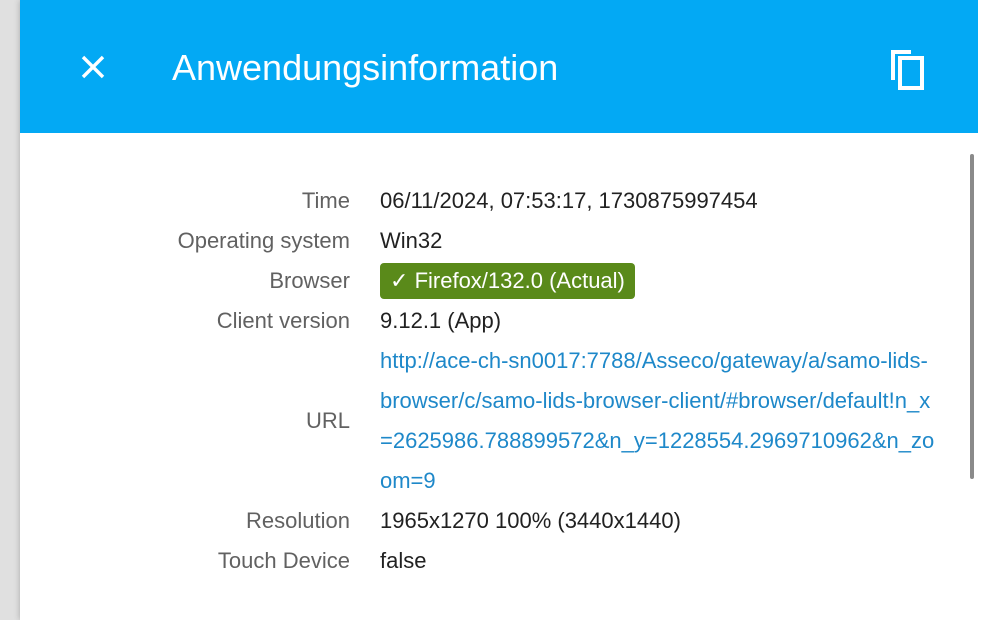  Describe the element at coordinates (441, 320) in the screenshot. I see `client-version-value: 9.12.1 (App)` at that location.